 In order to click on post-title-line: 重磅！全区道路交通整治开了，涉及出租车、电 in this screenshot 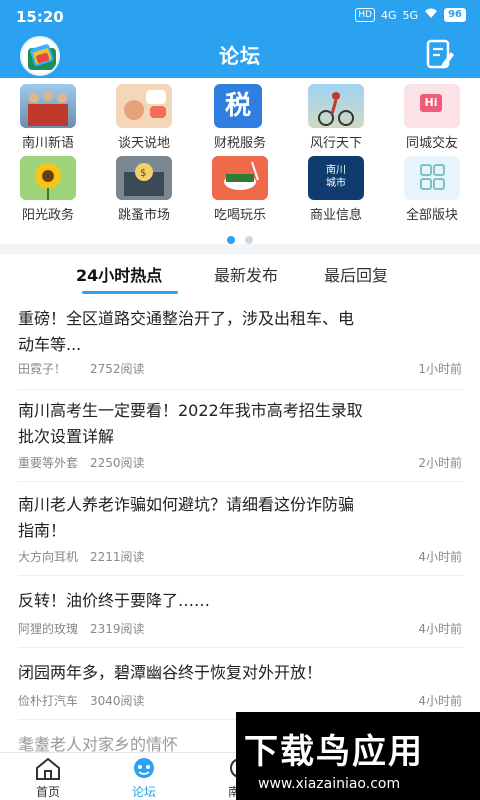, I will do `click(186, 318)`.